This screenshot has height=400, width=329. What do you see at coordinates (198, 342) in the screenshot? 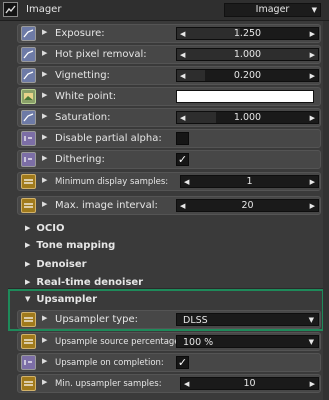
I see `upsample-source-value: 100 %` at bounding box center [198, 342].